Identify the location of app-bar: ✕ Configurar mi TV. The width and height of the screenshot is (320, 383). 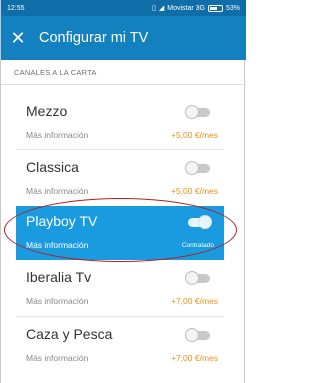
(123, 38).